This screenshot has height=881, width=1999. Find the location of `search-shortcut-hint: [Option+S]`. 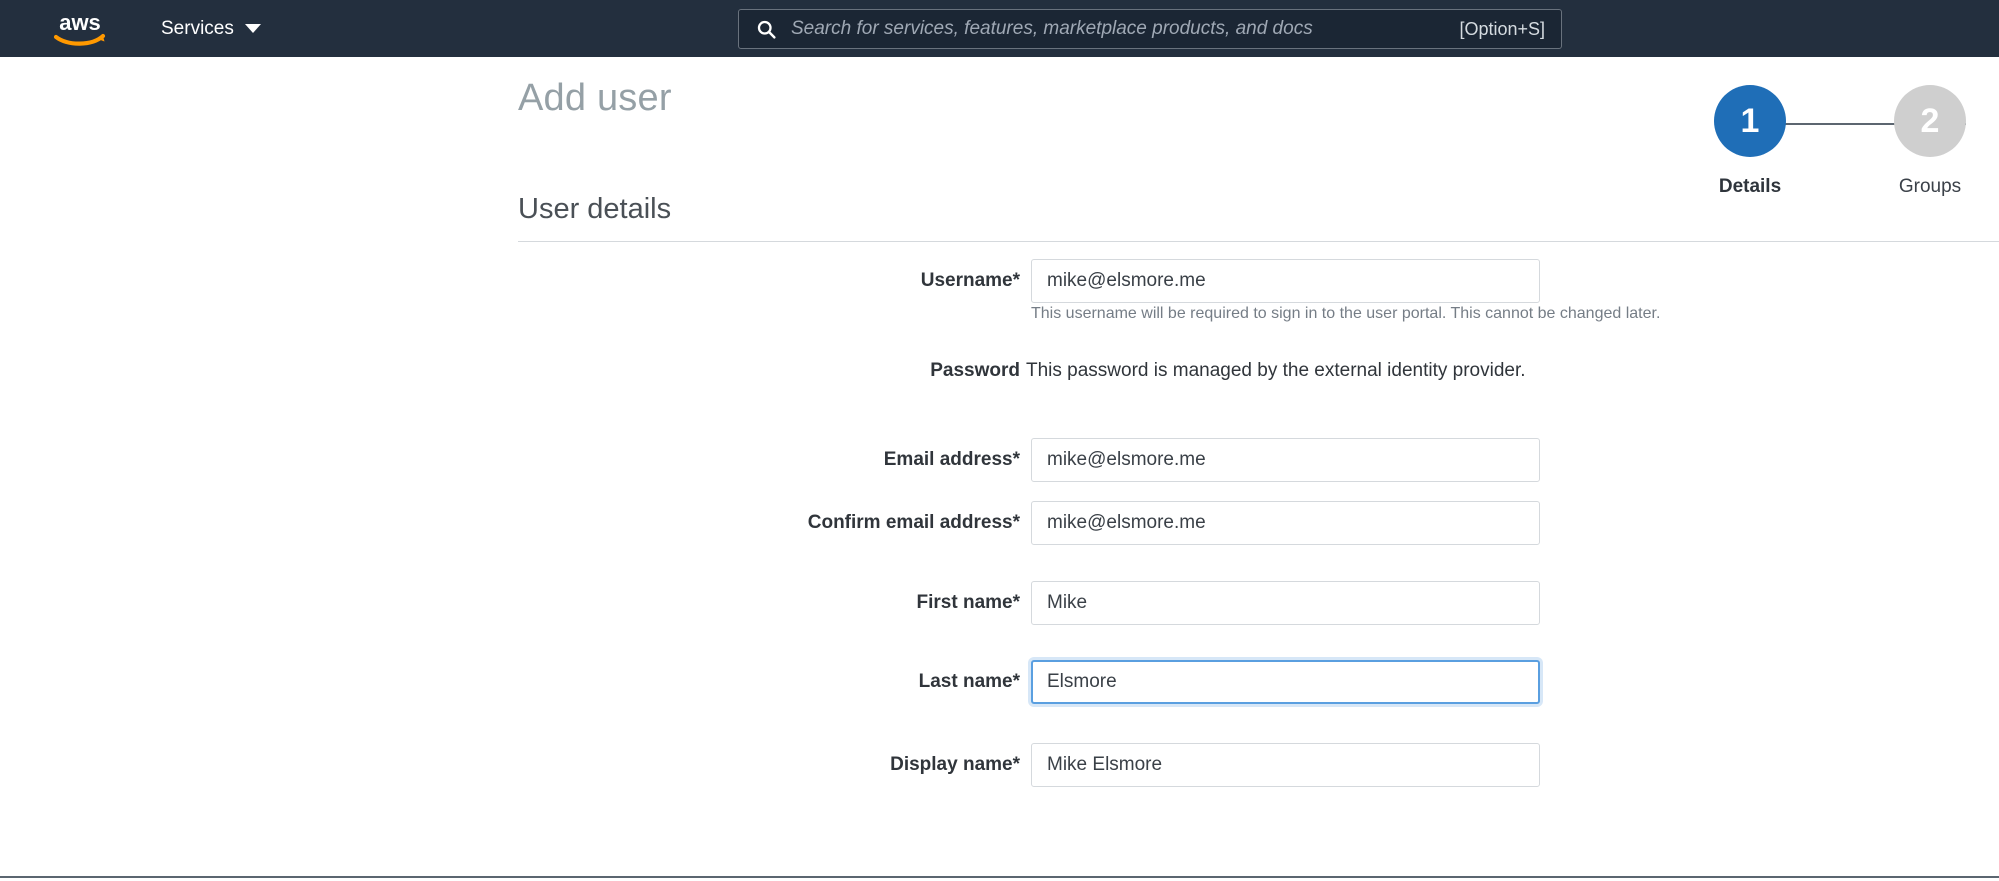

search-shortcut-hint: [Option+S] is located at coordinates (1502, 28).